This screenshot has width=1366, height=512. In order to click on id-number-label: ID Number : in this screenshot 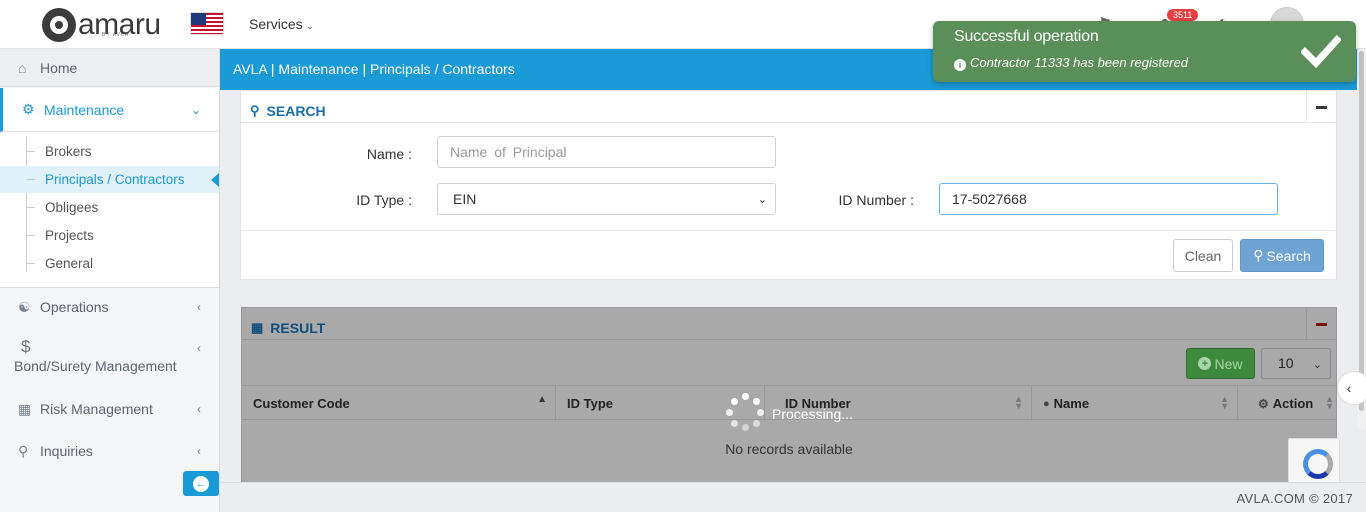, I will do `click(876, 200)`.